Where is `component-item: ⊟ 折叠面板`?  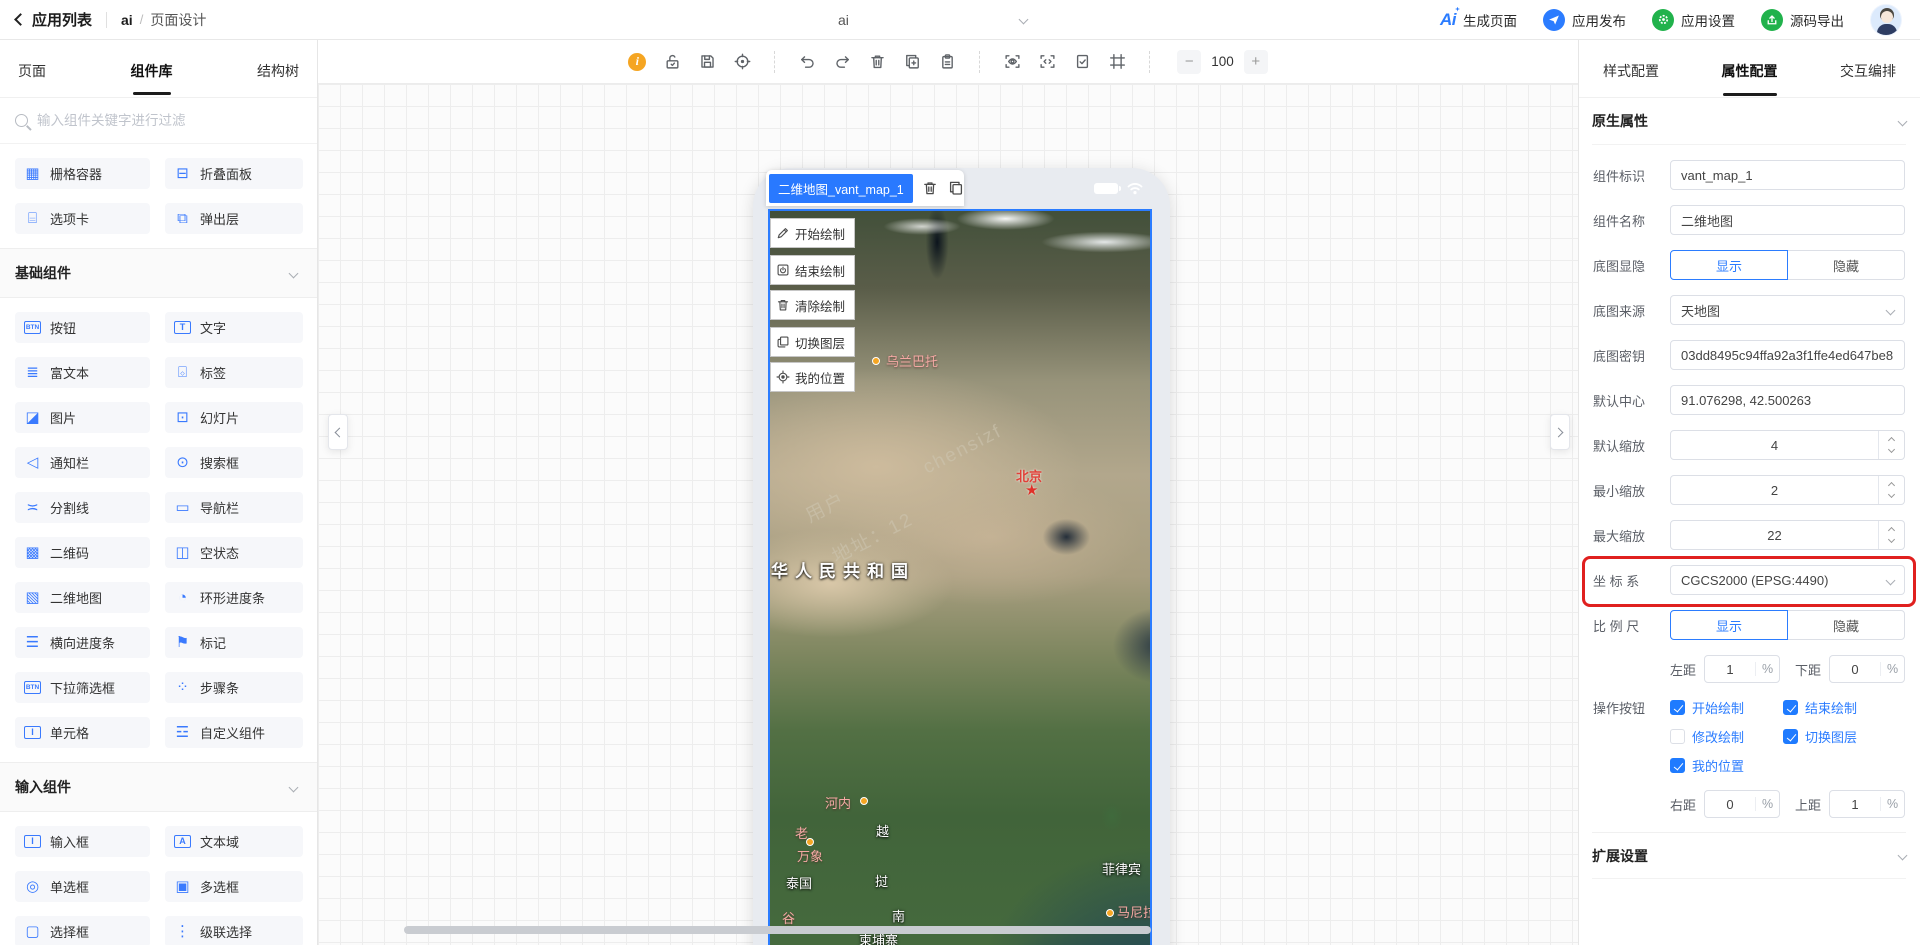
component-item: ⊟ 折叠面板 is located at coordinates (234, 173).